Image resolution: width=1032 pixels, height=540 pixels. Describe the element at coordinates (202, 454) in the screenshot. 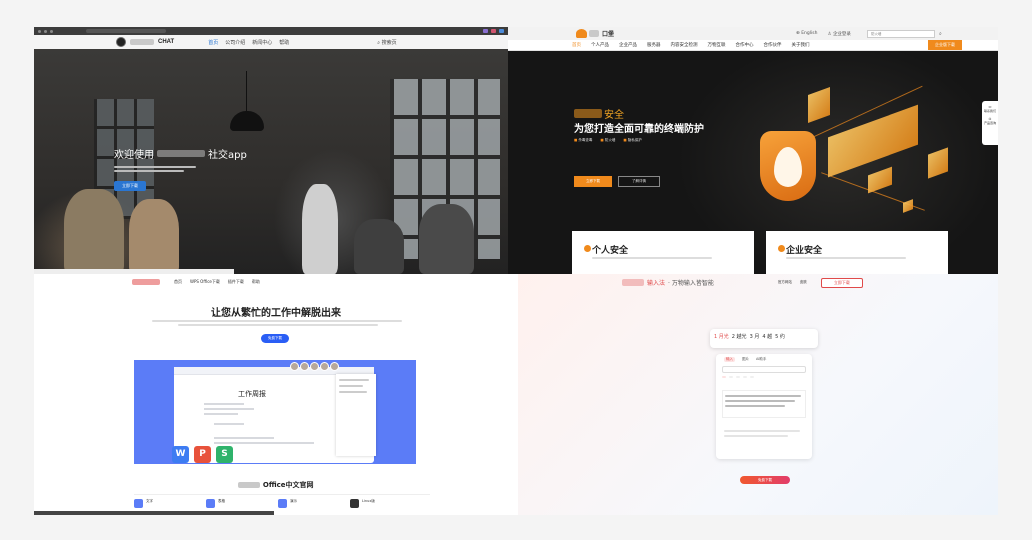

I see `presentation-app-icon: P` at that location.